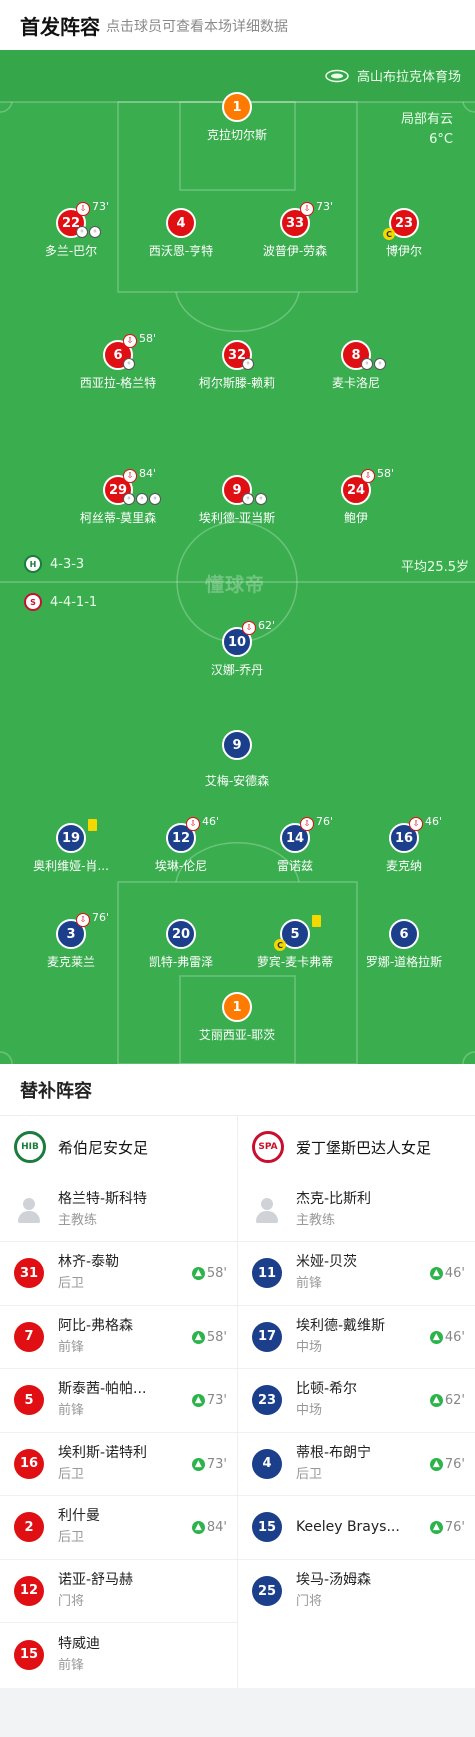 The width and height of the screenshot is (475, 1737). Describe the element at coordinates (356, 1210) in the screenshot. I see `away-coach: 杰克-比斯利 主教练` at that location.